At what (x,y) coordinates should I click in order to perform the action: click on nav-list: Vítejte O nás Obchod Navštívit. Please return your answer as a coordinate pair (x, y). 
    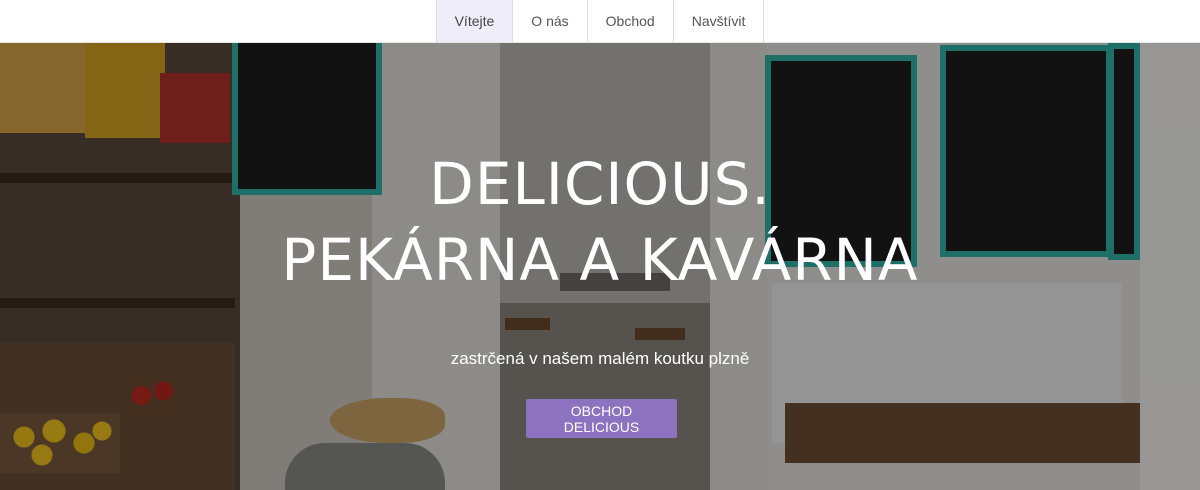
    Looking at the image, I should click on (600, 21).